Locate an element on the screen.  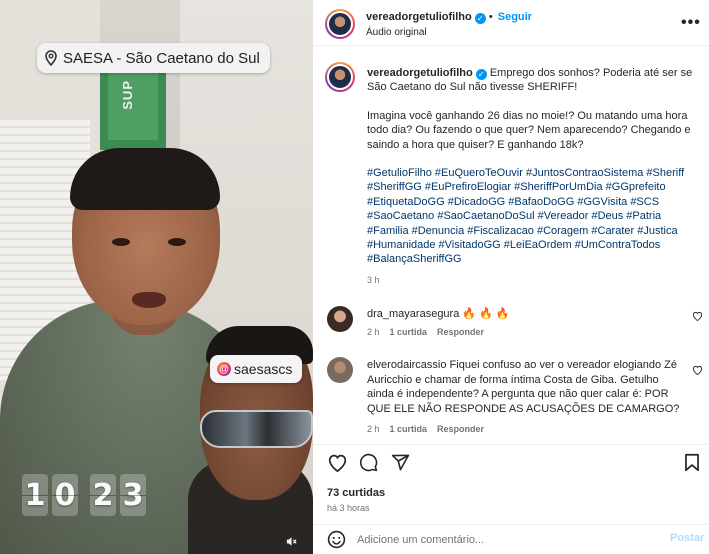
mute-button is located at coordinates (291, 543).